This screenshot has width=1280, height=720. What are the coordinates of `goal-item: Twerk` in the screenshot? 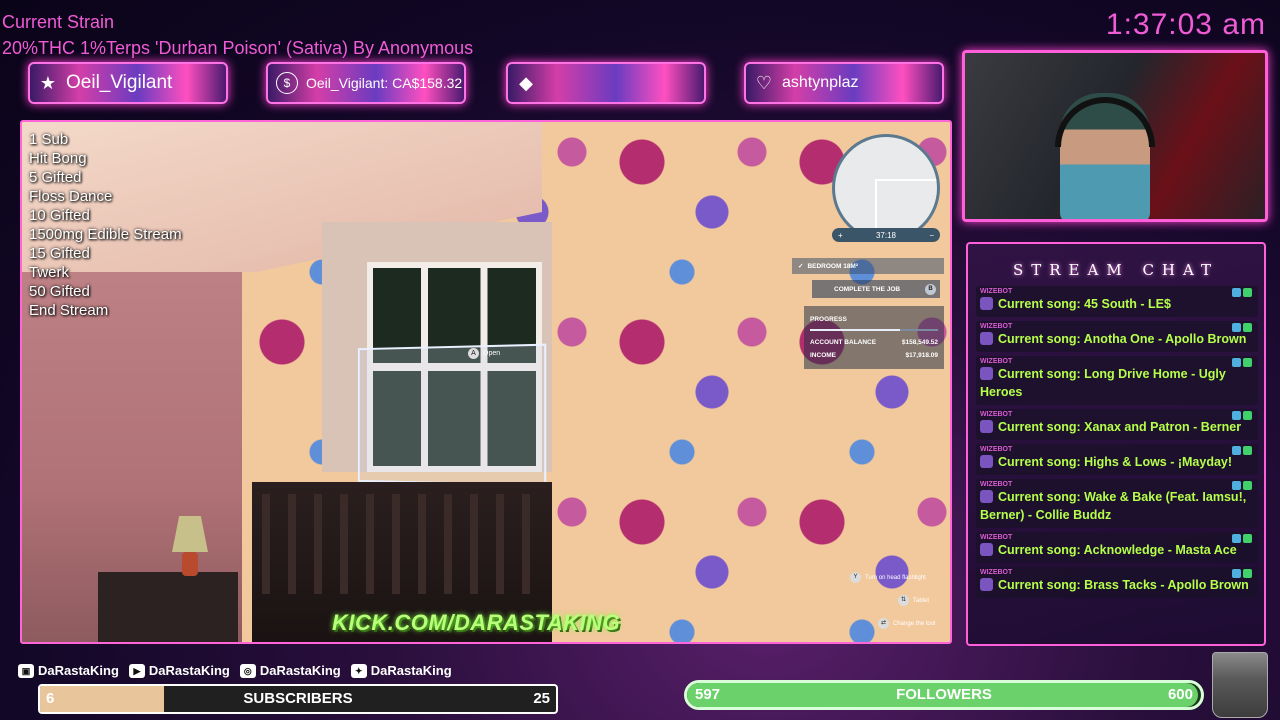 It's located at (49, 272).